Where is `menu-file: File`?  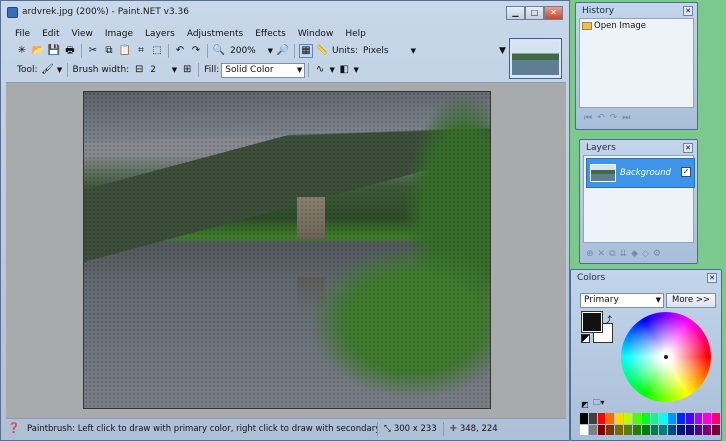
menu-file: File is located at coordinates (20, 34).